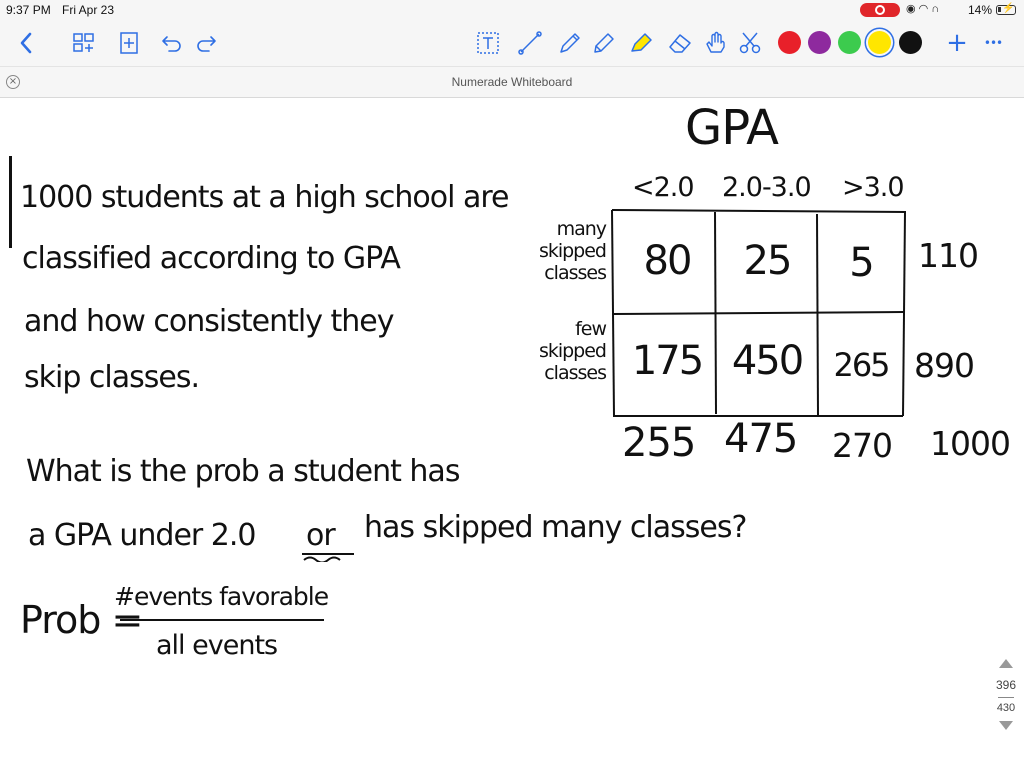  I want to click on redo-icon, so click(206, 44).